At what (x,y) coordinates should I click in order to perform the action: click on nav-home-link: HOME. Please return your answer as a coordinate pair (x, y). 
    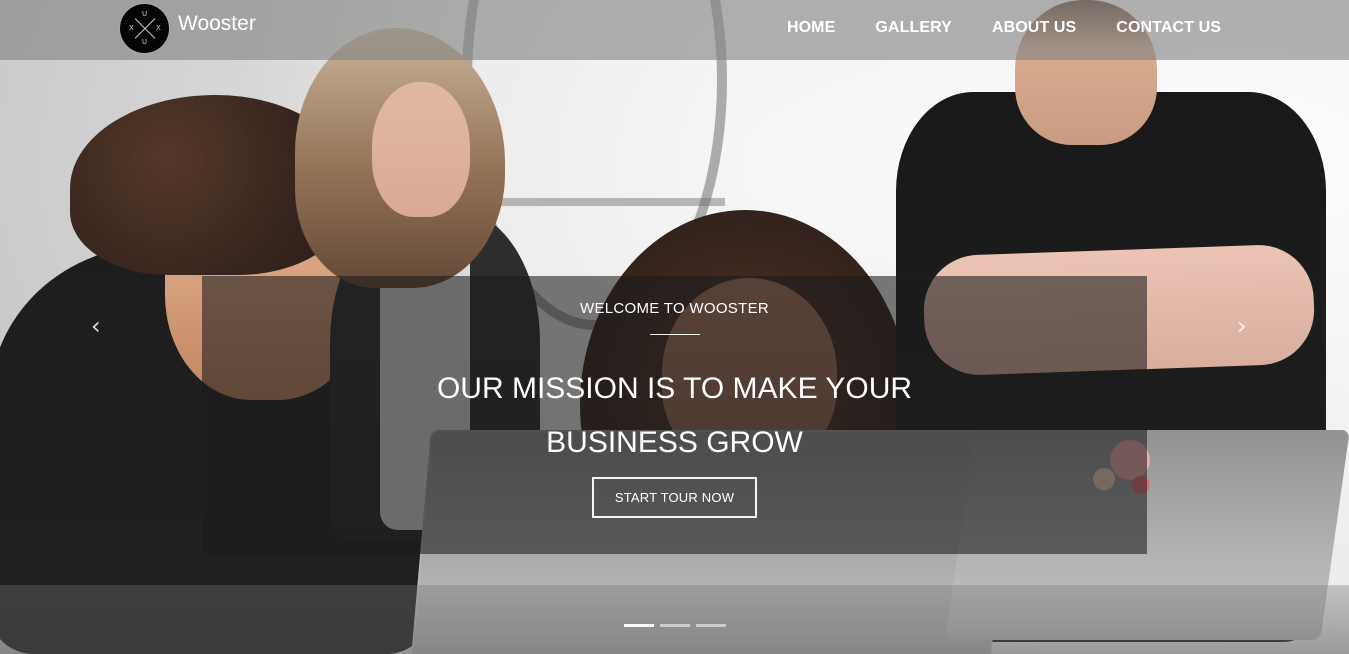
    Looking at the image, I should click on (811, 28).